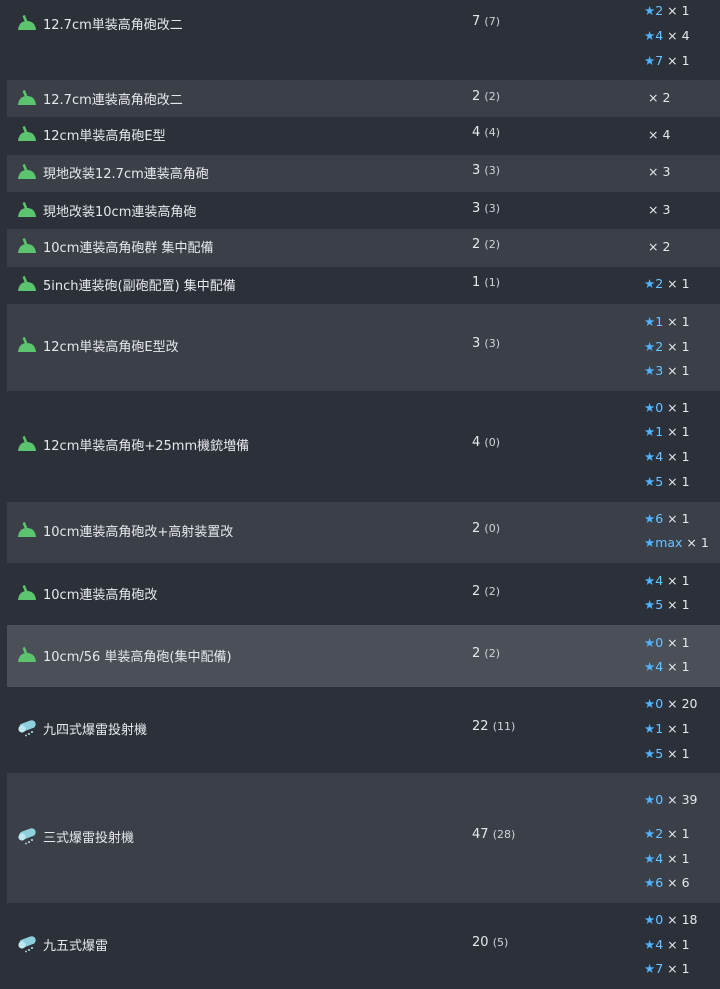  Describe the element at coordinates (659, 518) in the screenshot. I see `star-level: 6` at that location.